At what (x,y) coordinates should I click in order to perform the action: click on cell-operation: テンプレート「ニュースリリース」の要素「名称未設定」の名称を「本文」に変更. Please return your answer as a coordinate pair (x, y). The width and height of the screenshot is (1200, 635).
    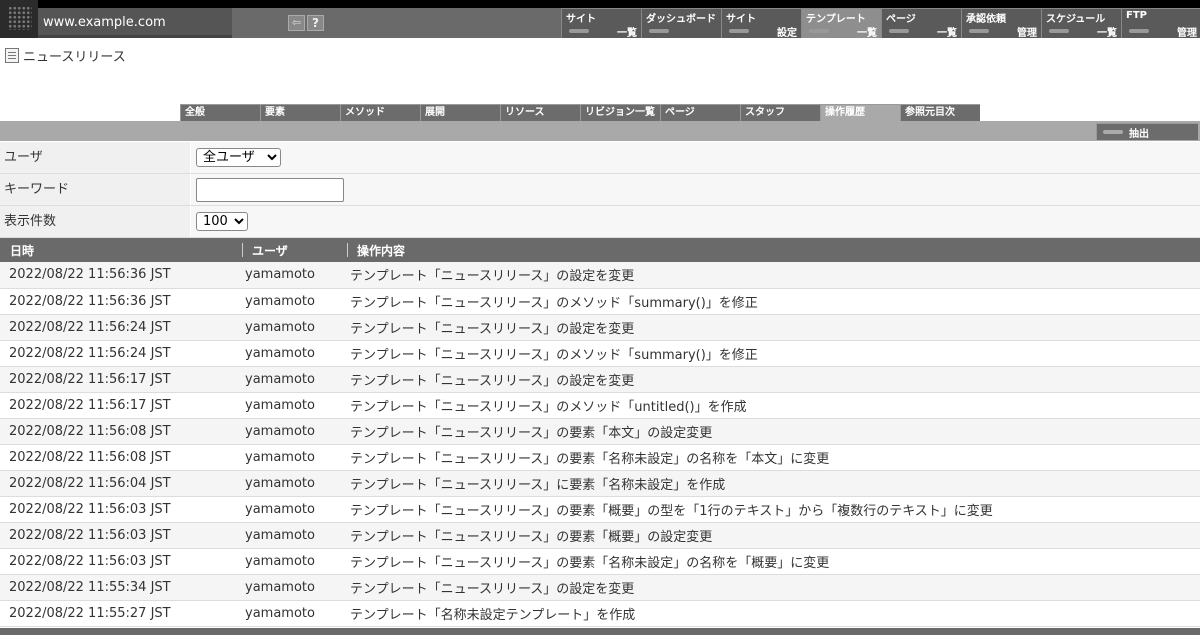
    Looking at the image, I should click on (773, 457).